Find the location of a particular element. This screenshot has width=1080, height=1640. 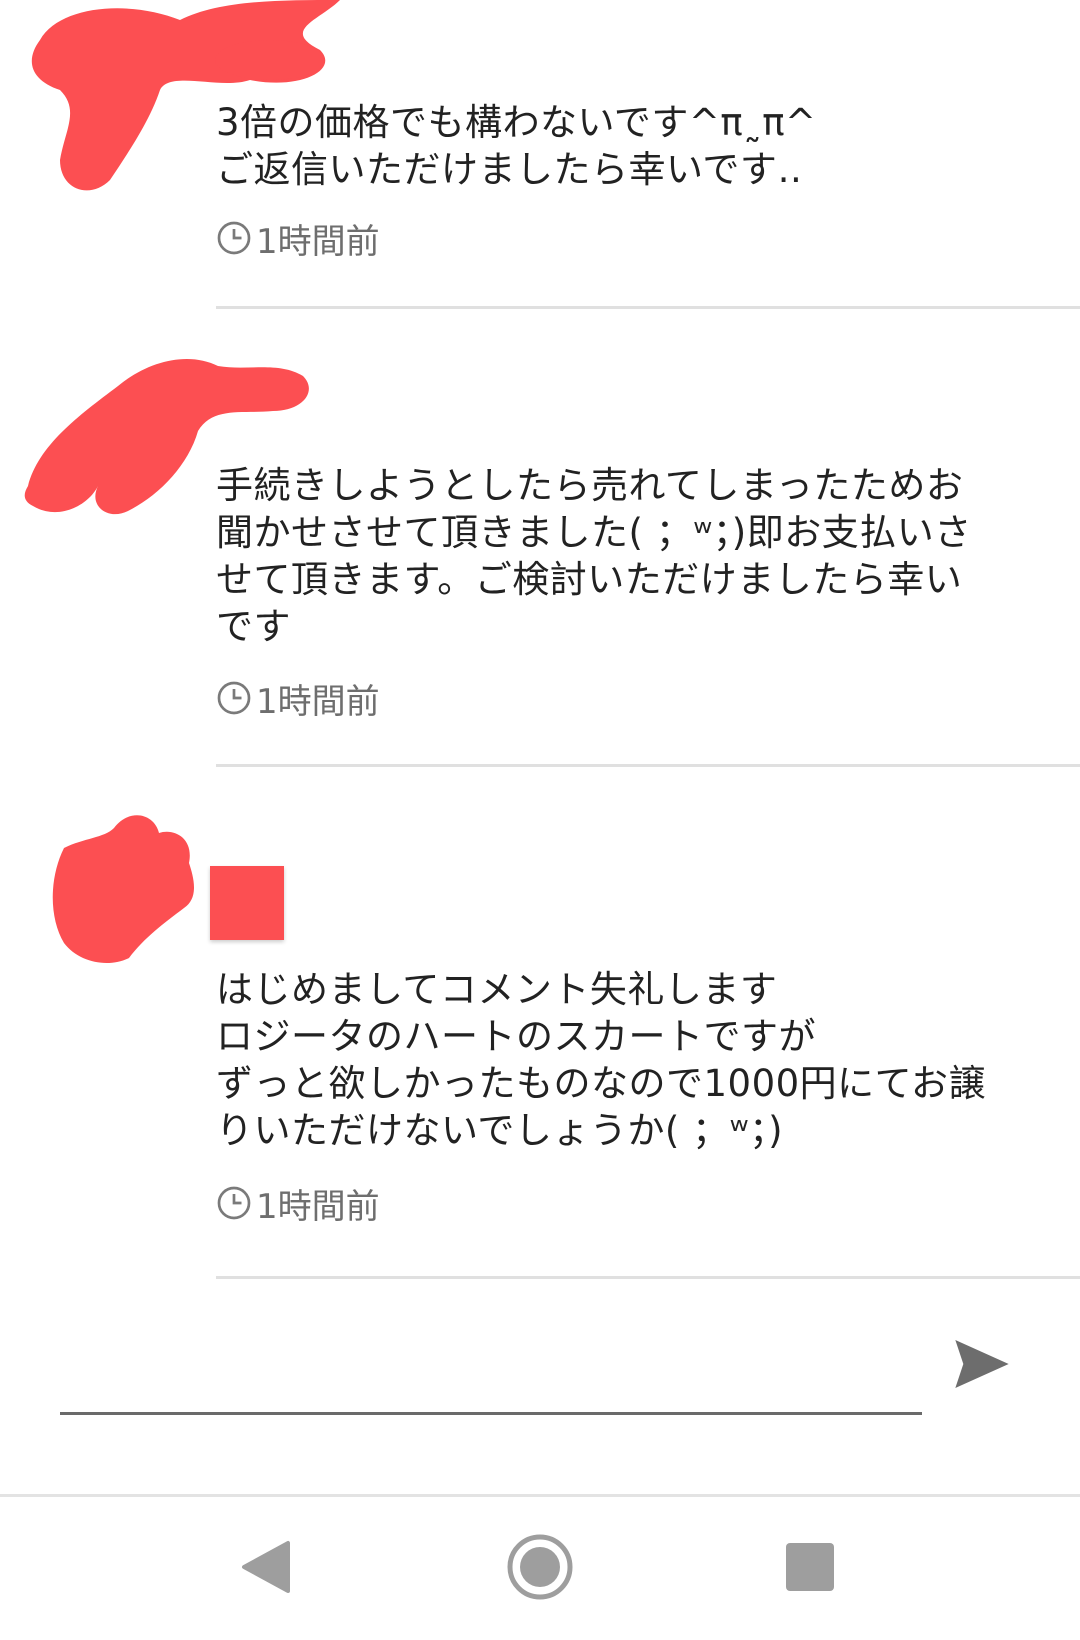

home-button is located at coordinates (540, 1567).